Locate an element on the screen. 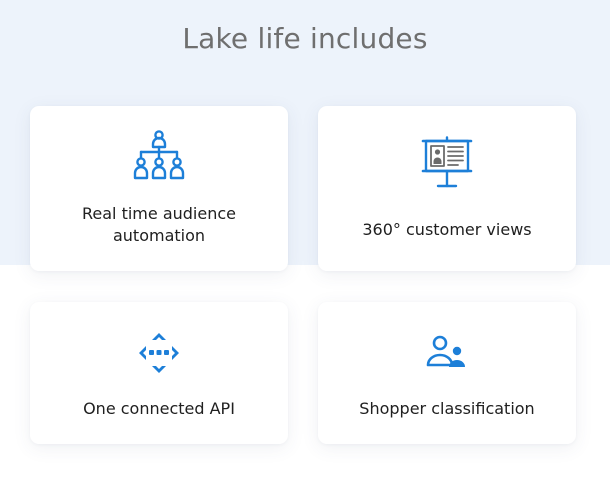 The image size is (610, 498). feature-card-audience-automation: Real time audience automation is located at coordinates (159, 188).